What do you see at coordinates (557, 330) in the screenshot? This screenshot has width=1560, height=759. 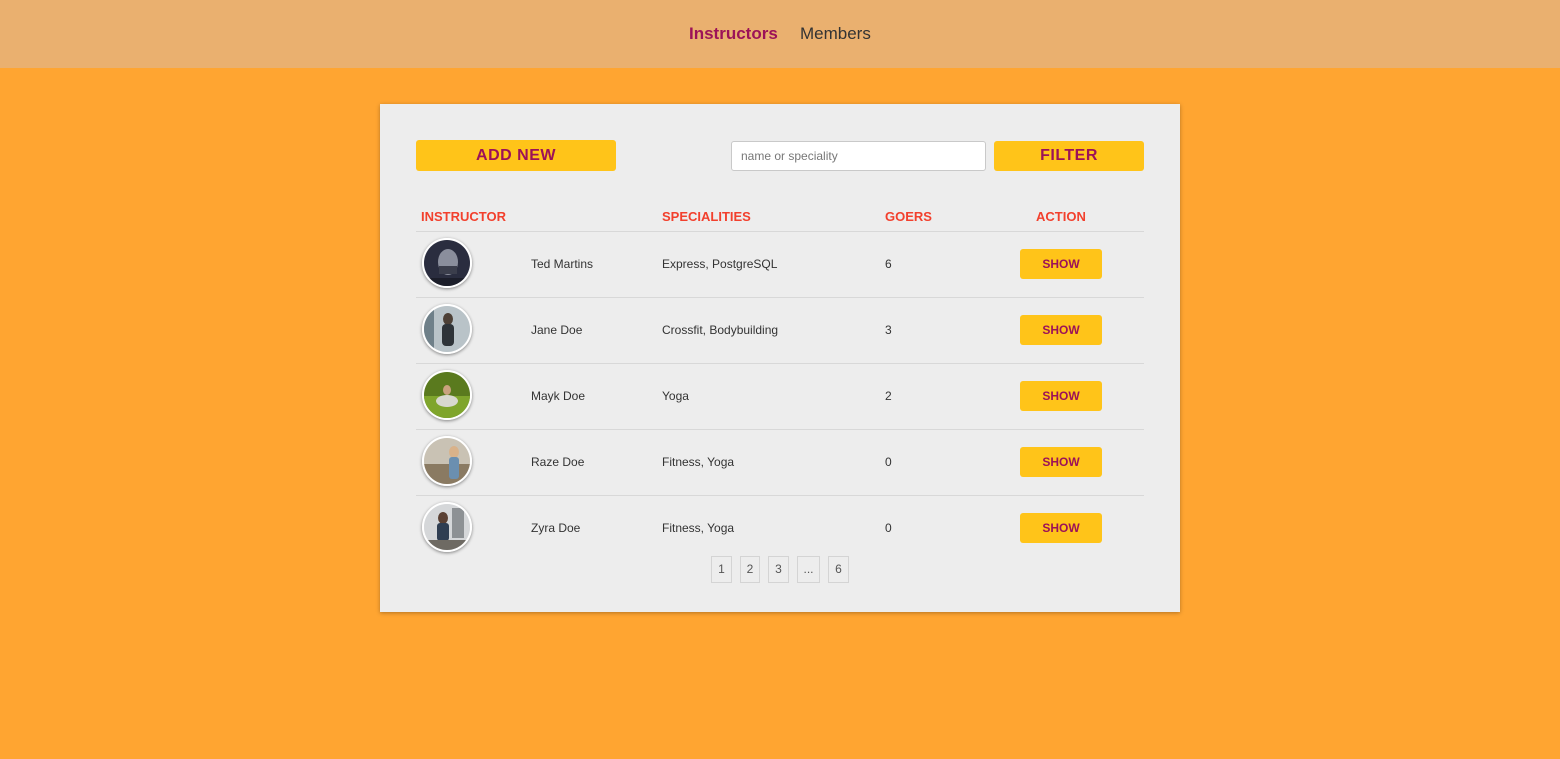 I see `instructor-name: Jane Doe` at bounding box center [557, 330].